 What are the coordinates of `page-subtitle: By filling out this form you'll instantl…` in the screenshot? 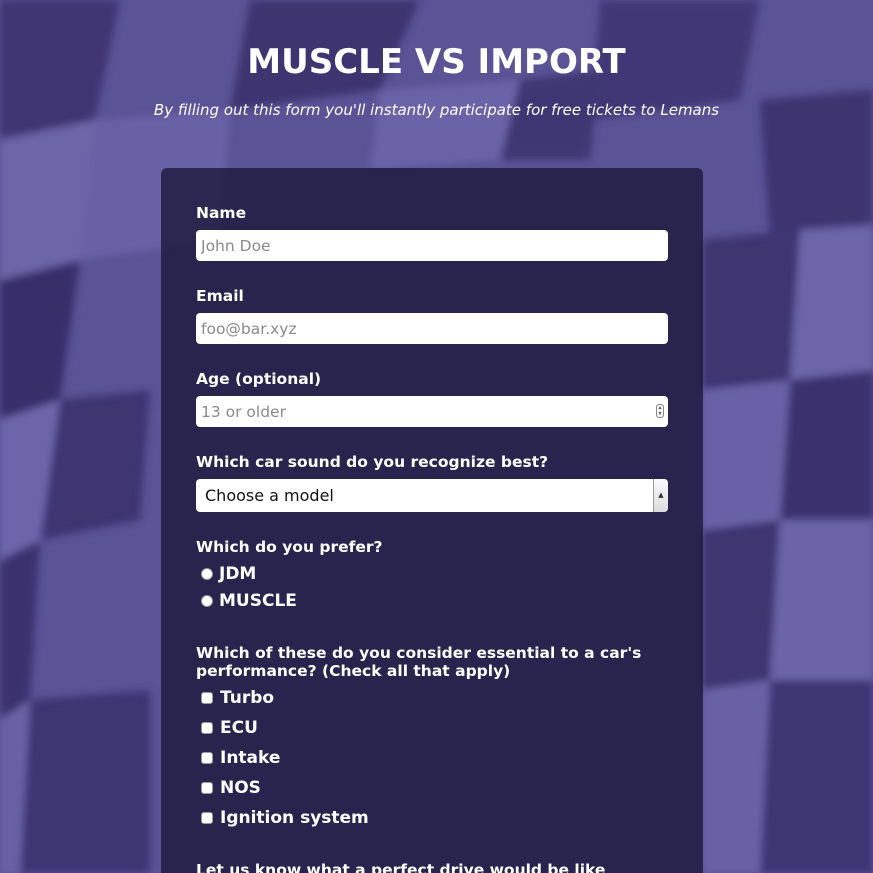 It's located at (436, 110).